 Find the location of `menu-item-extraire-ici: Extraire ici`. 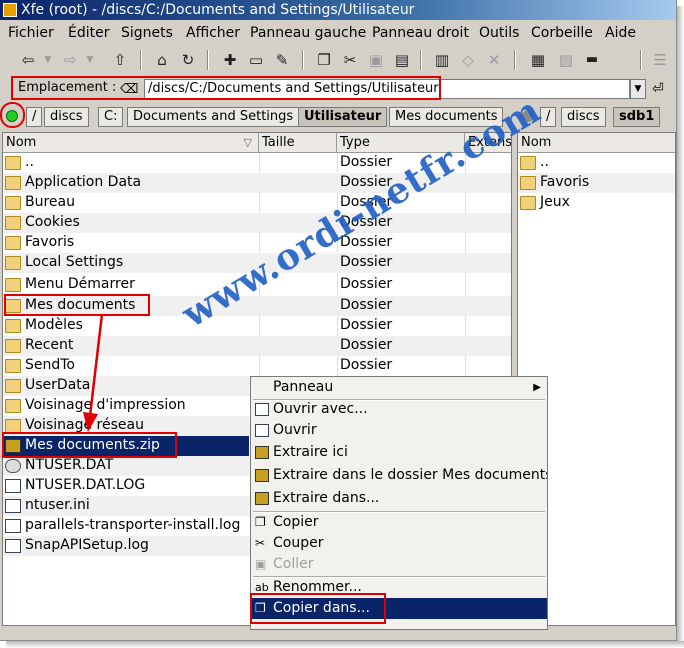

menu-item-extraire-ici: Extraire ici is located at coordinates (399, 452).